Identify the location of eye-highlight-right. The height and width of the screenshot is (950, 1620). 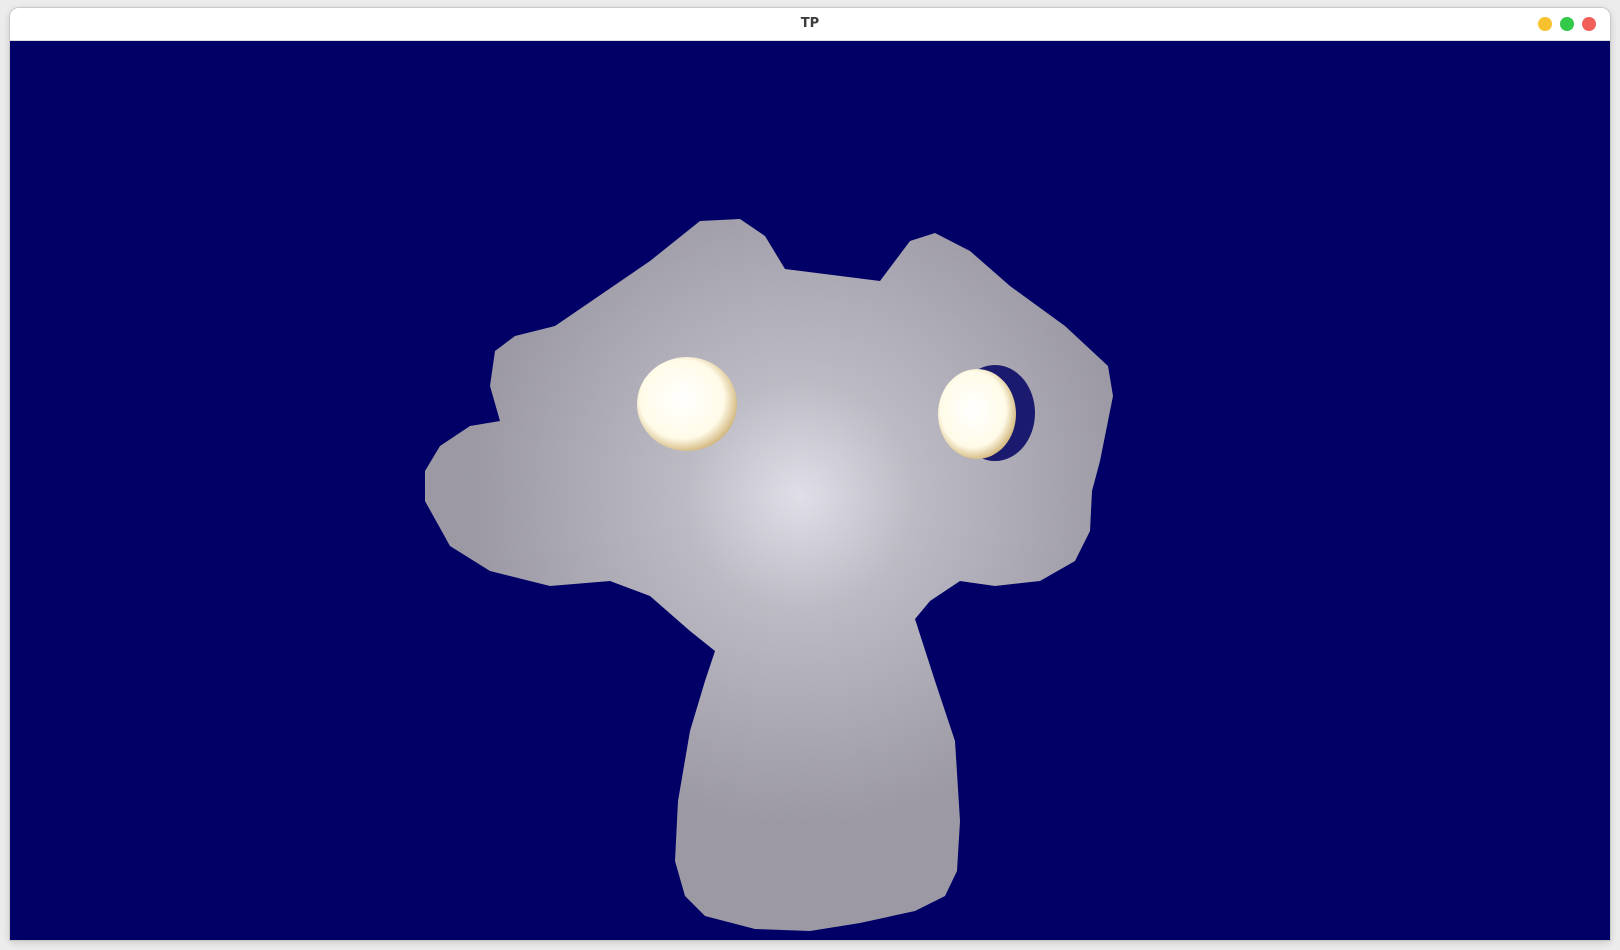
(977, 414).